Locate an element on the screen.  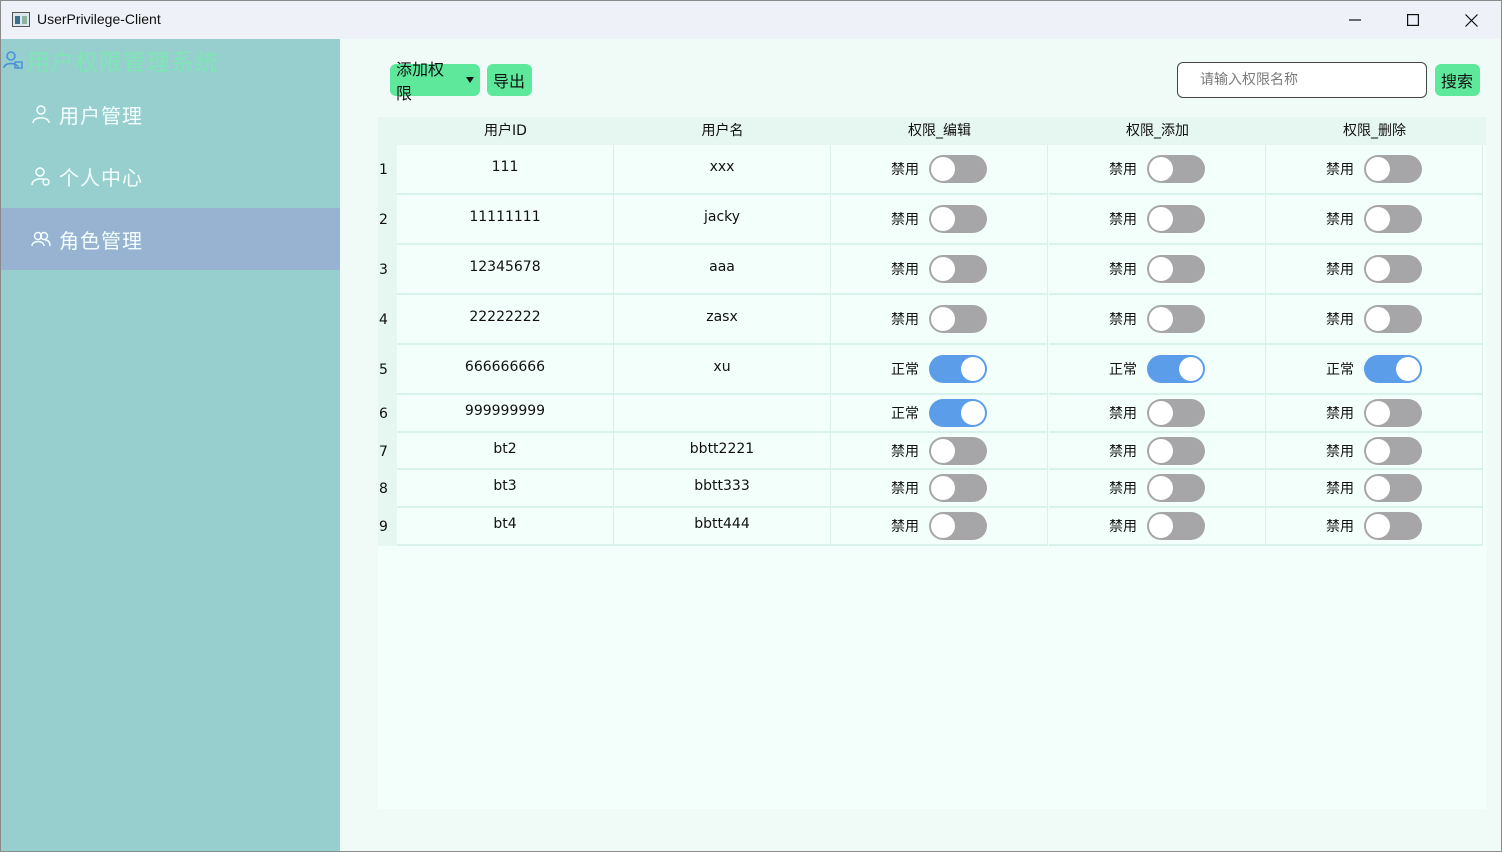
column-header: 用户ID is located at coordinates (505, 131).